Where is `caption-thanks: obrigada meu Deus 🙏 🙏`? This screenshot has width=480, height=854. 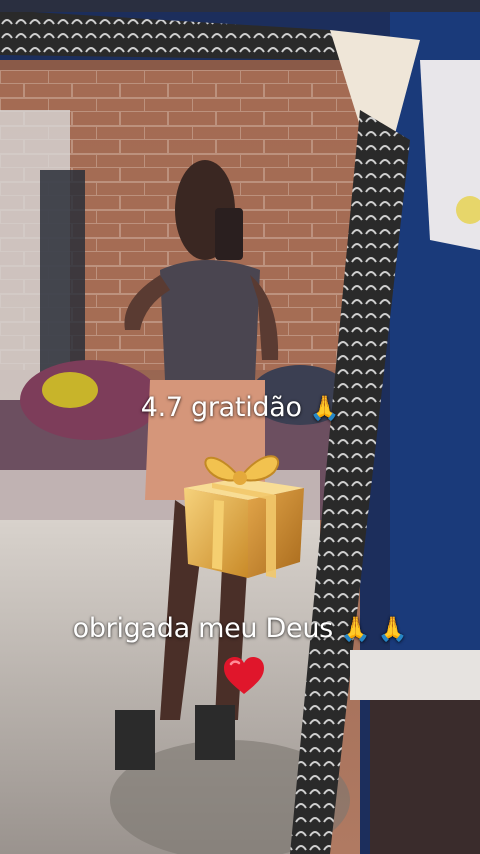
caption-thanks: obrigada meu Deus 🙏 🙏 is located at coordinates (240, 629).